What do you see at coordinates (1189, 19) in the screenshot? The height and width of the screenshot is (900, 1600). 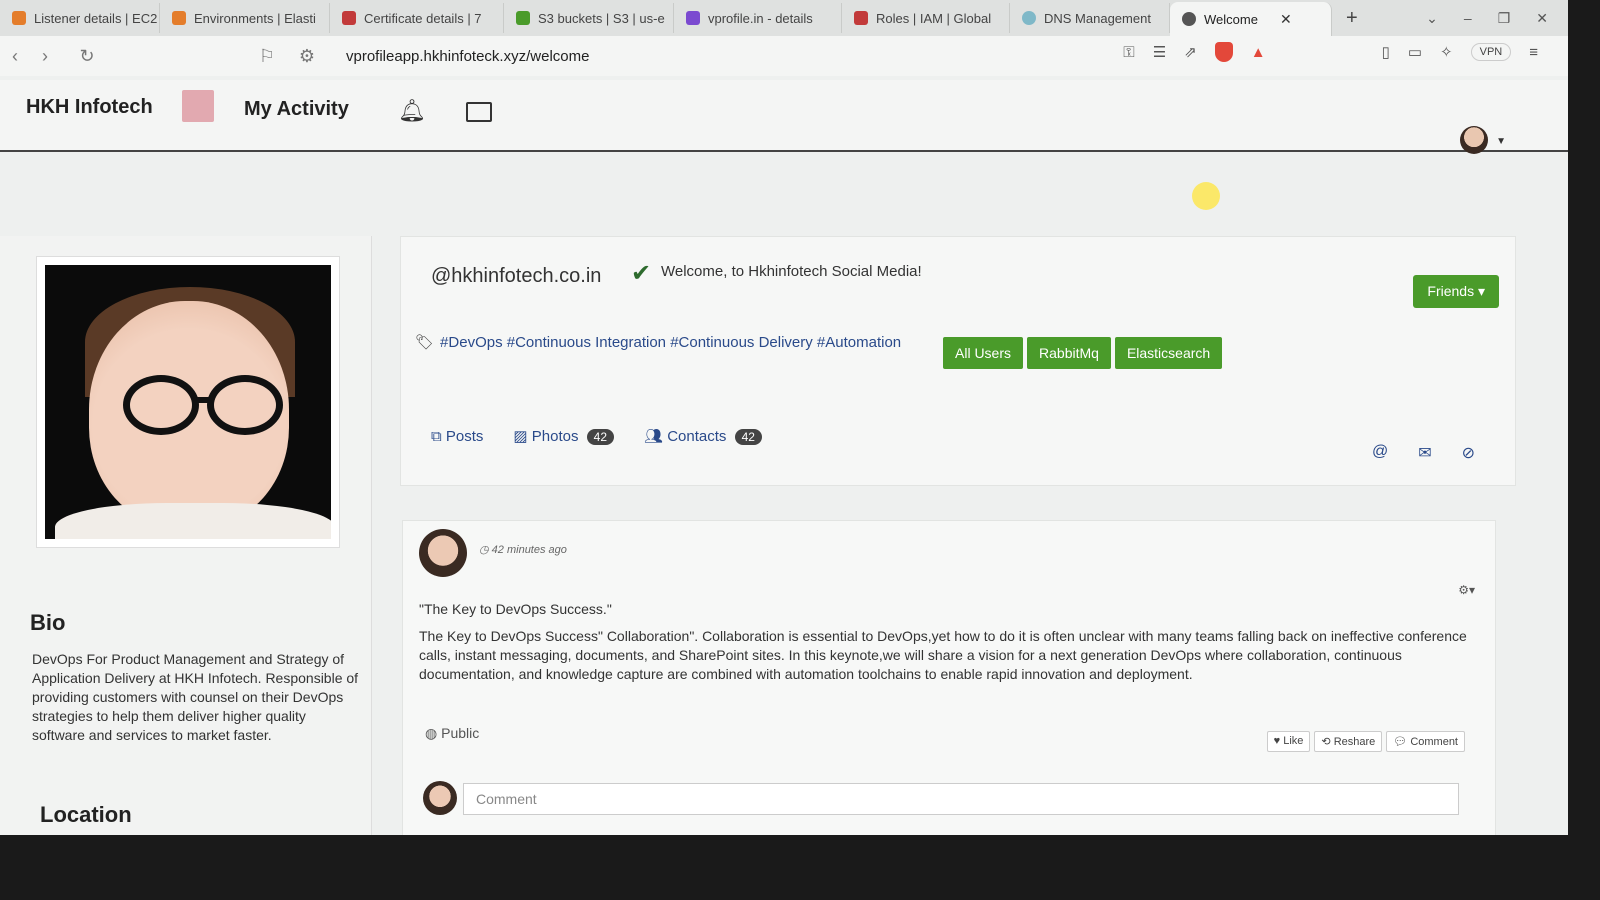 I see `globe-icon` at bounding box center [1189, 19].